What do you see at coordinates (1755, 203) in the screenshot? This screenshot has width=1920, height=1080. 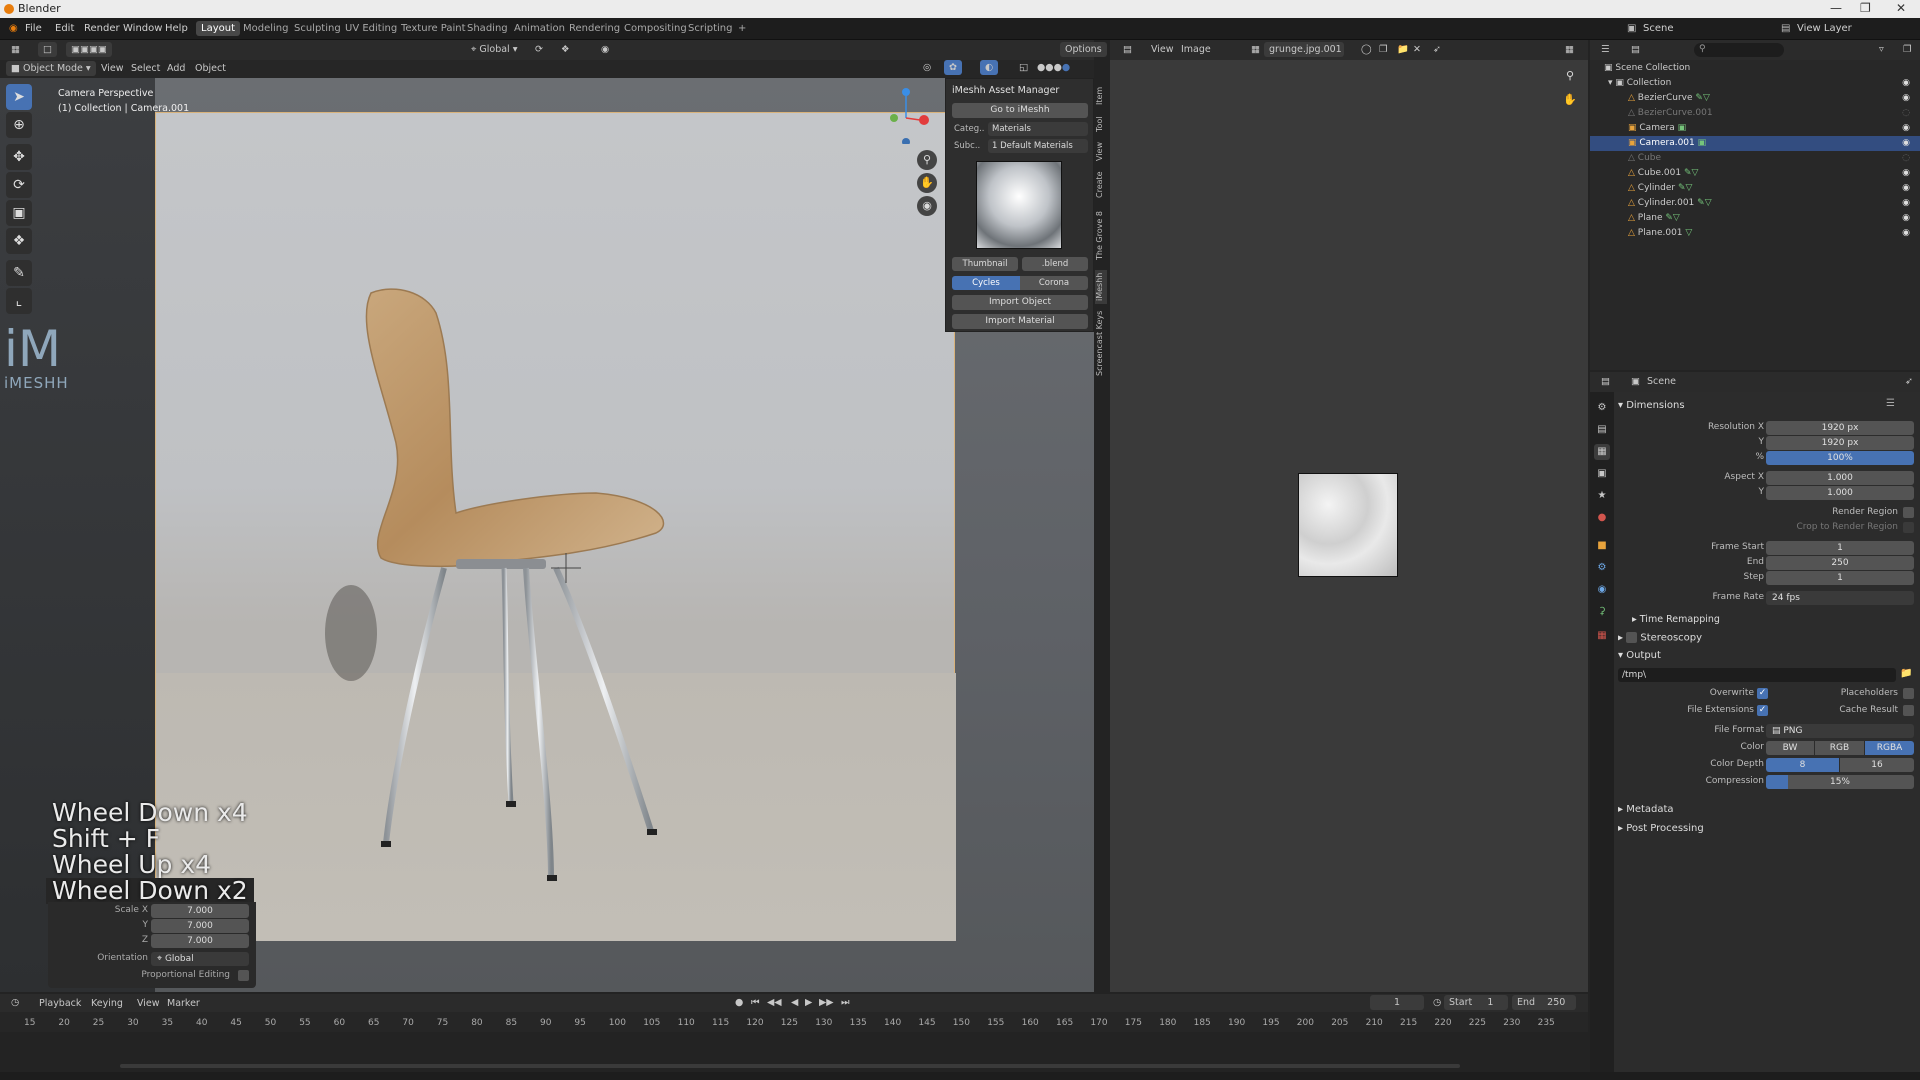 I see `outliner-item-cylinder-001: △ Cylinder.001 ✎▽ ◉` at bounding box center [1755, 203].